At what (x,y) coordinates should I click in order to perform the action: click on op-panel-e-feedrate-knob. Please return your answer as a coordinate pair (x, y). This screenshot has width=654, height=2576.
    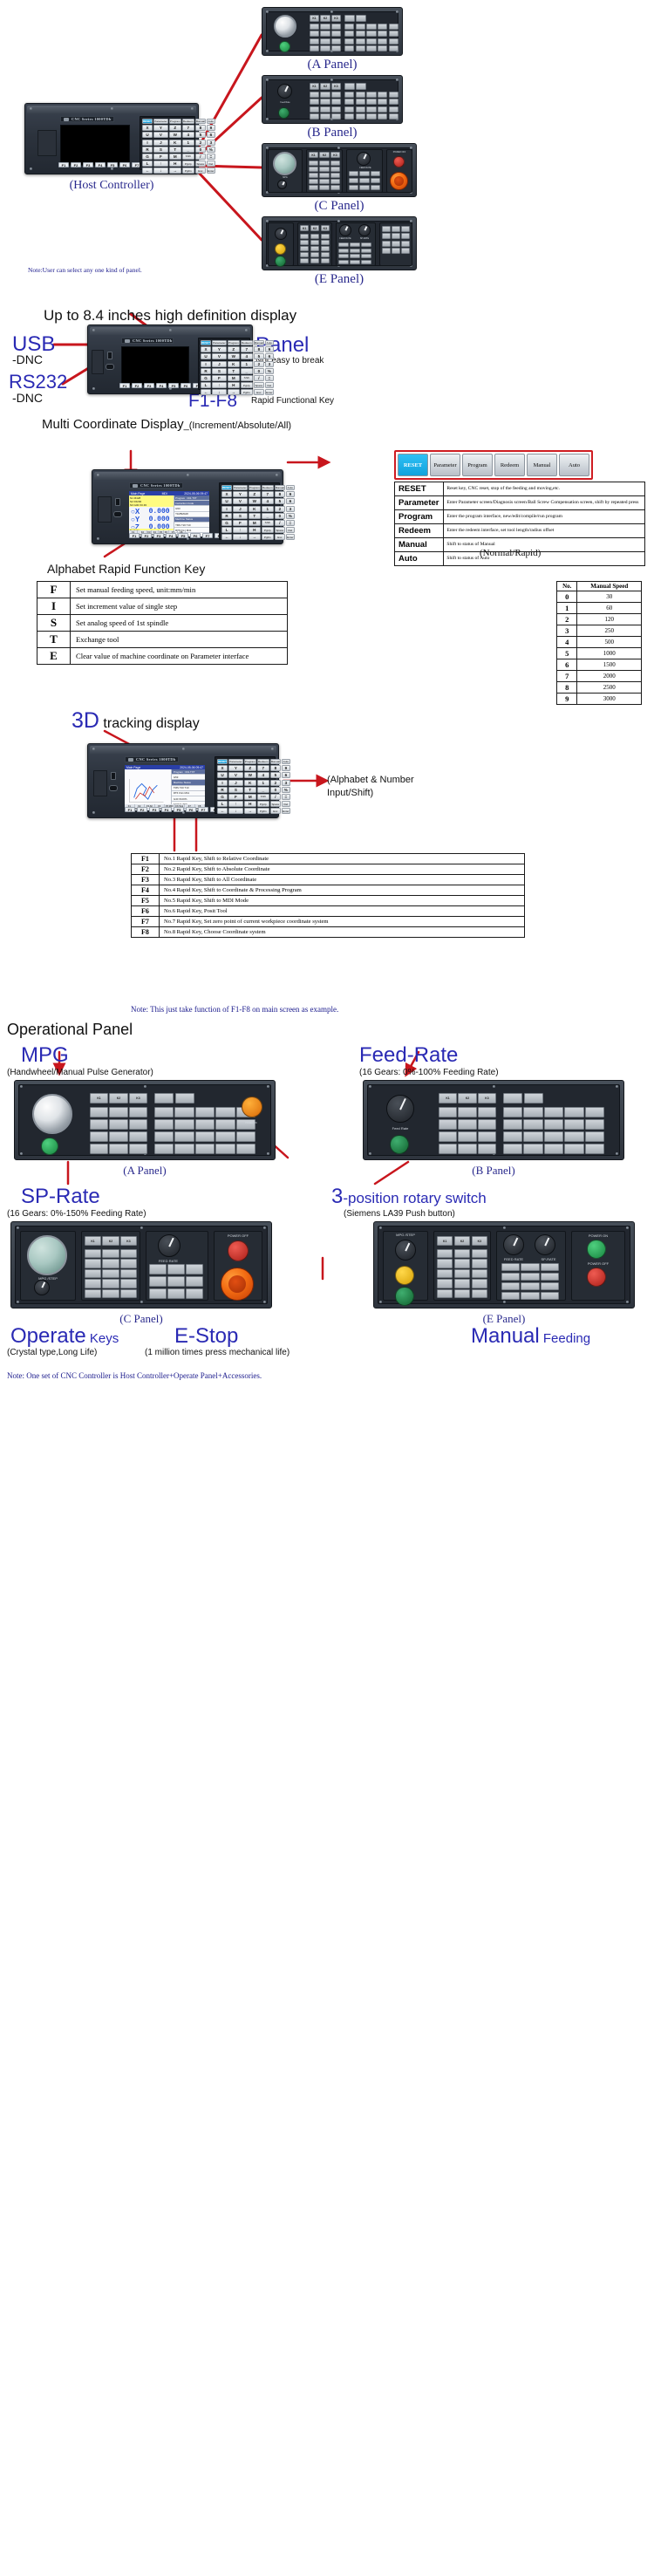
    Looking at the image, I should click on (513, 1244).